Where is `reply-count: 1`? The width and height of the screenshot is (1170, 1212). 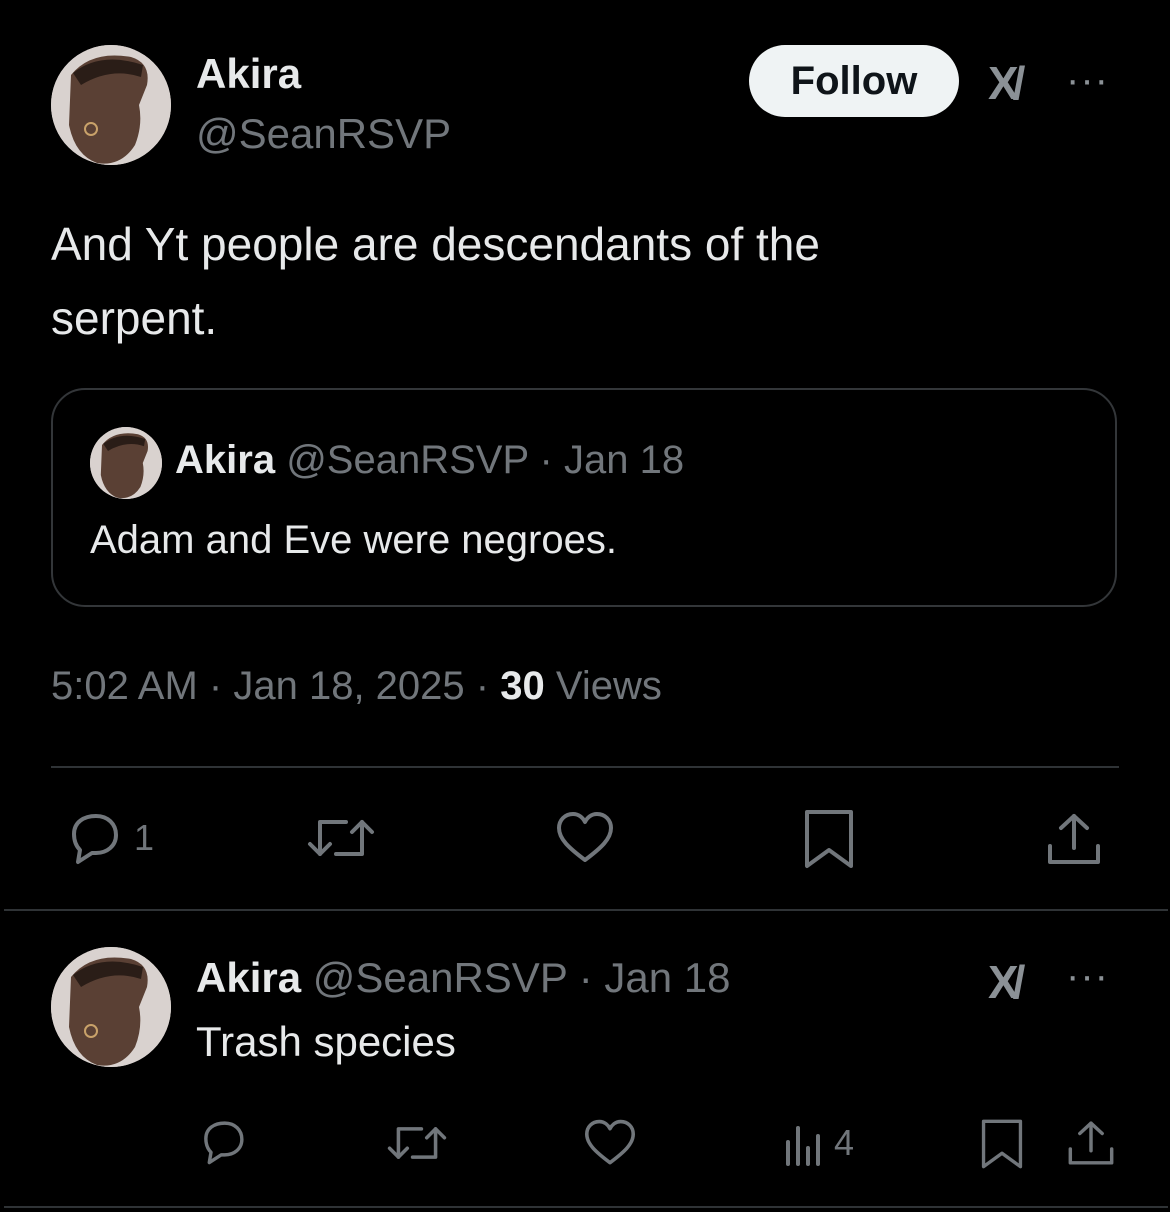
reply-count: 1 is located at coordinates (144, 837).